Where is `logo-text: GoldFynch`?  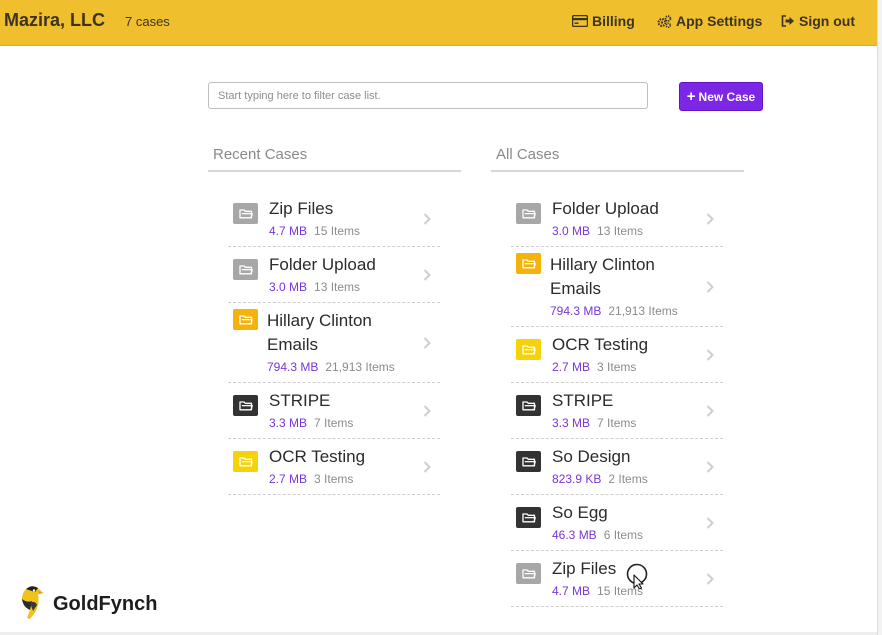 logo-text: GoldFynch is located at coordinates (105, 604).